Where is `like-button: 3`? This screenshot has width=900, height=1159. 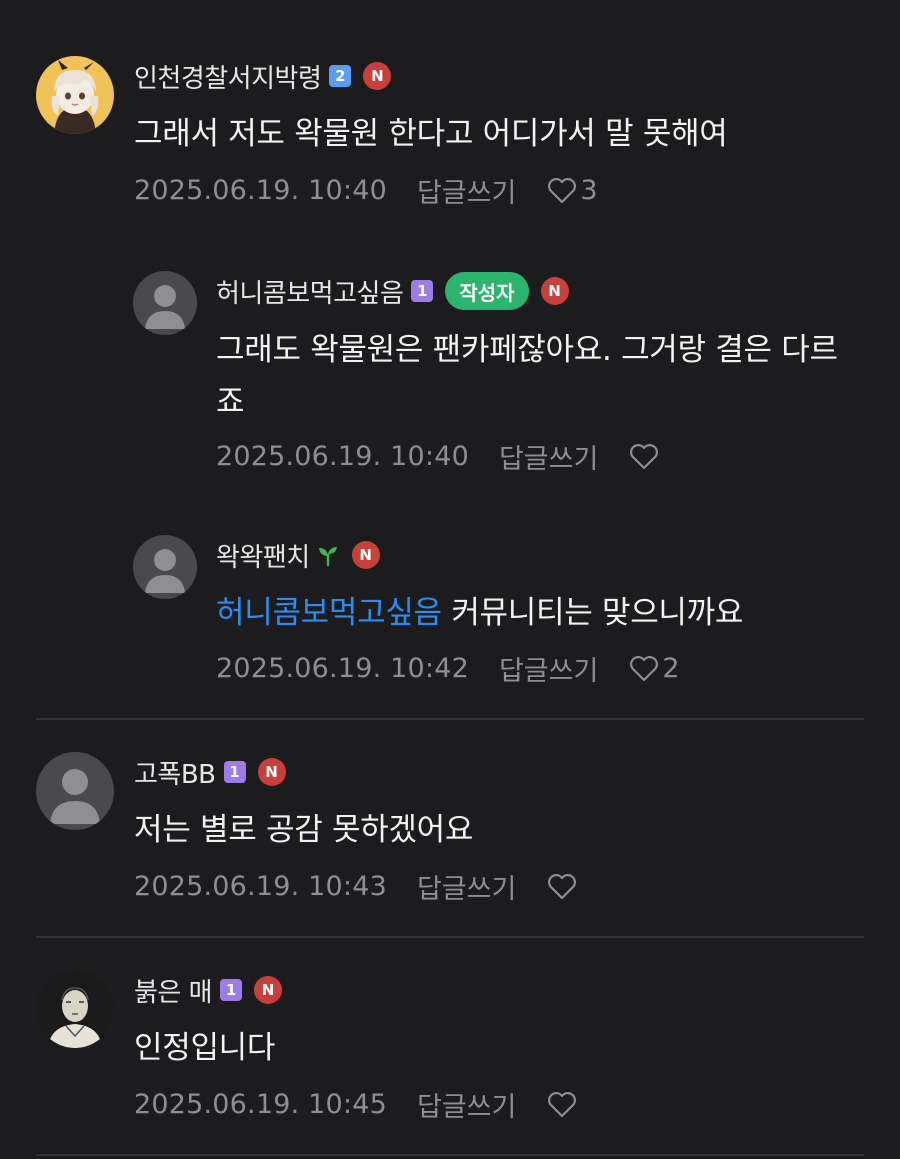 like-button: 3 is located at coordinates (572, 190).